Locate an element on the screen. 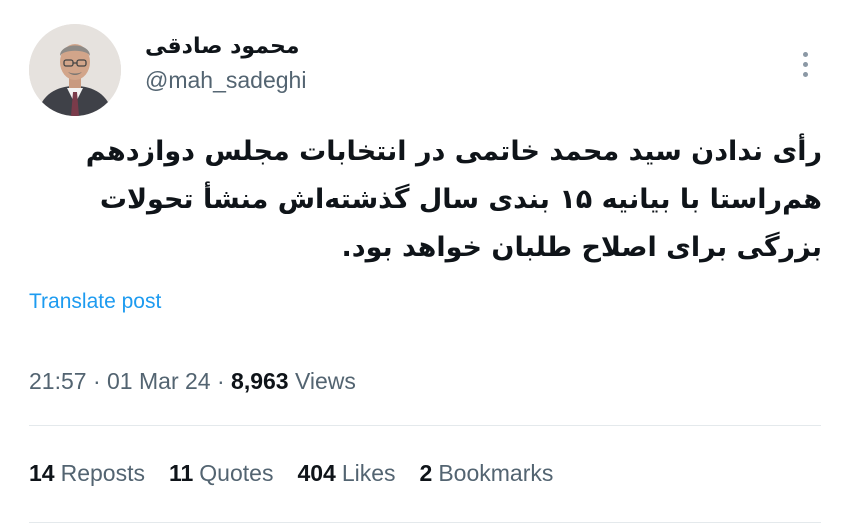 Image resolution: width=850 pixels, height=530 pixels. post-date: 01 Mar 24 is located at coordinates (159, 381).